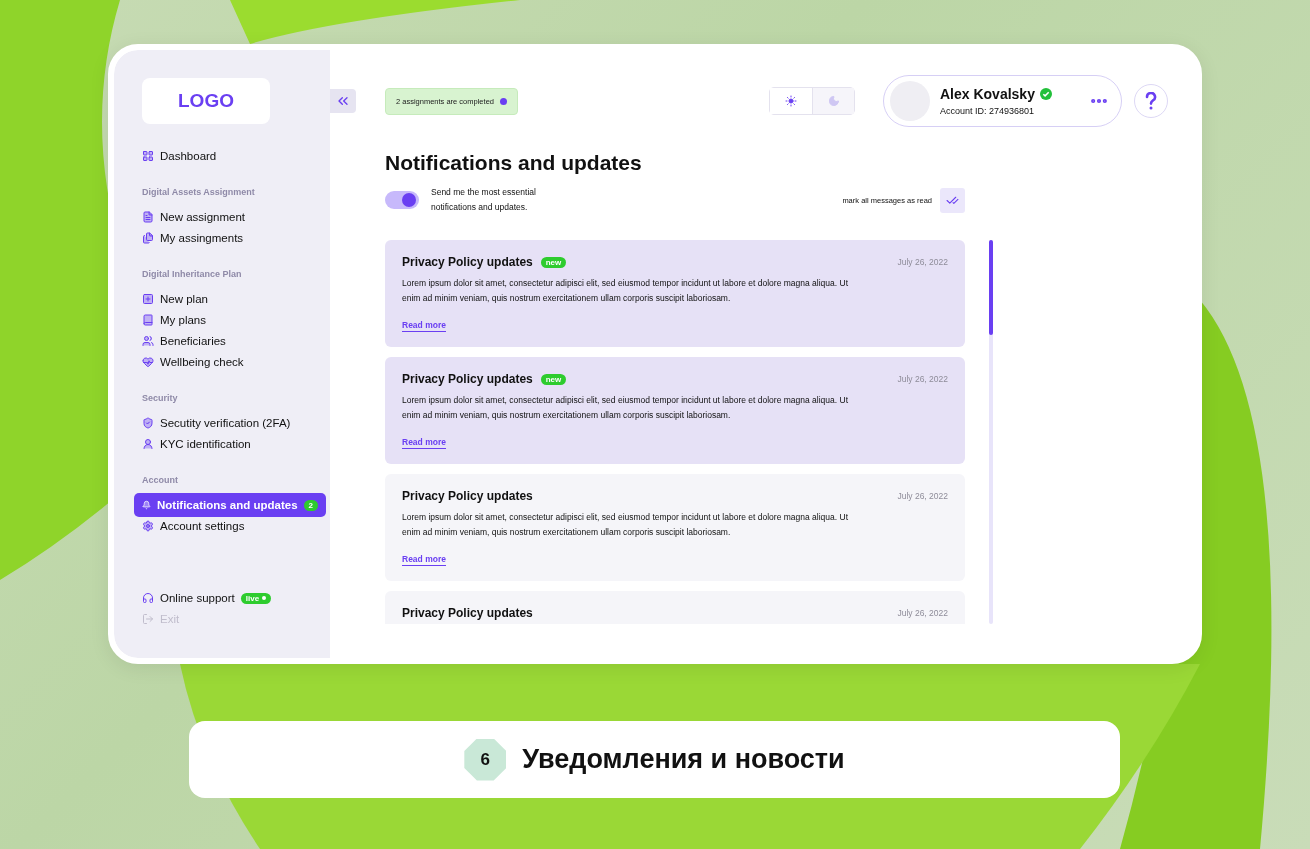  What do you see at coordinates (230, 341) in the screenshot?
I see `sidebar-item: Beneficiaries` at bounding box center [230, 341].